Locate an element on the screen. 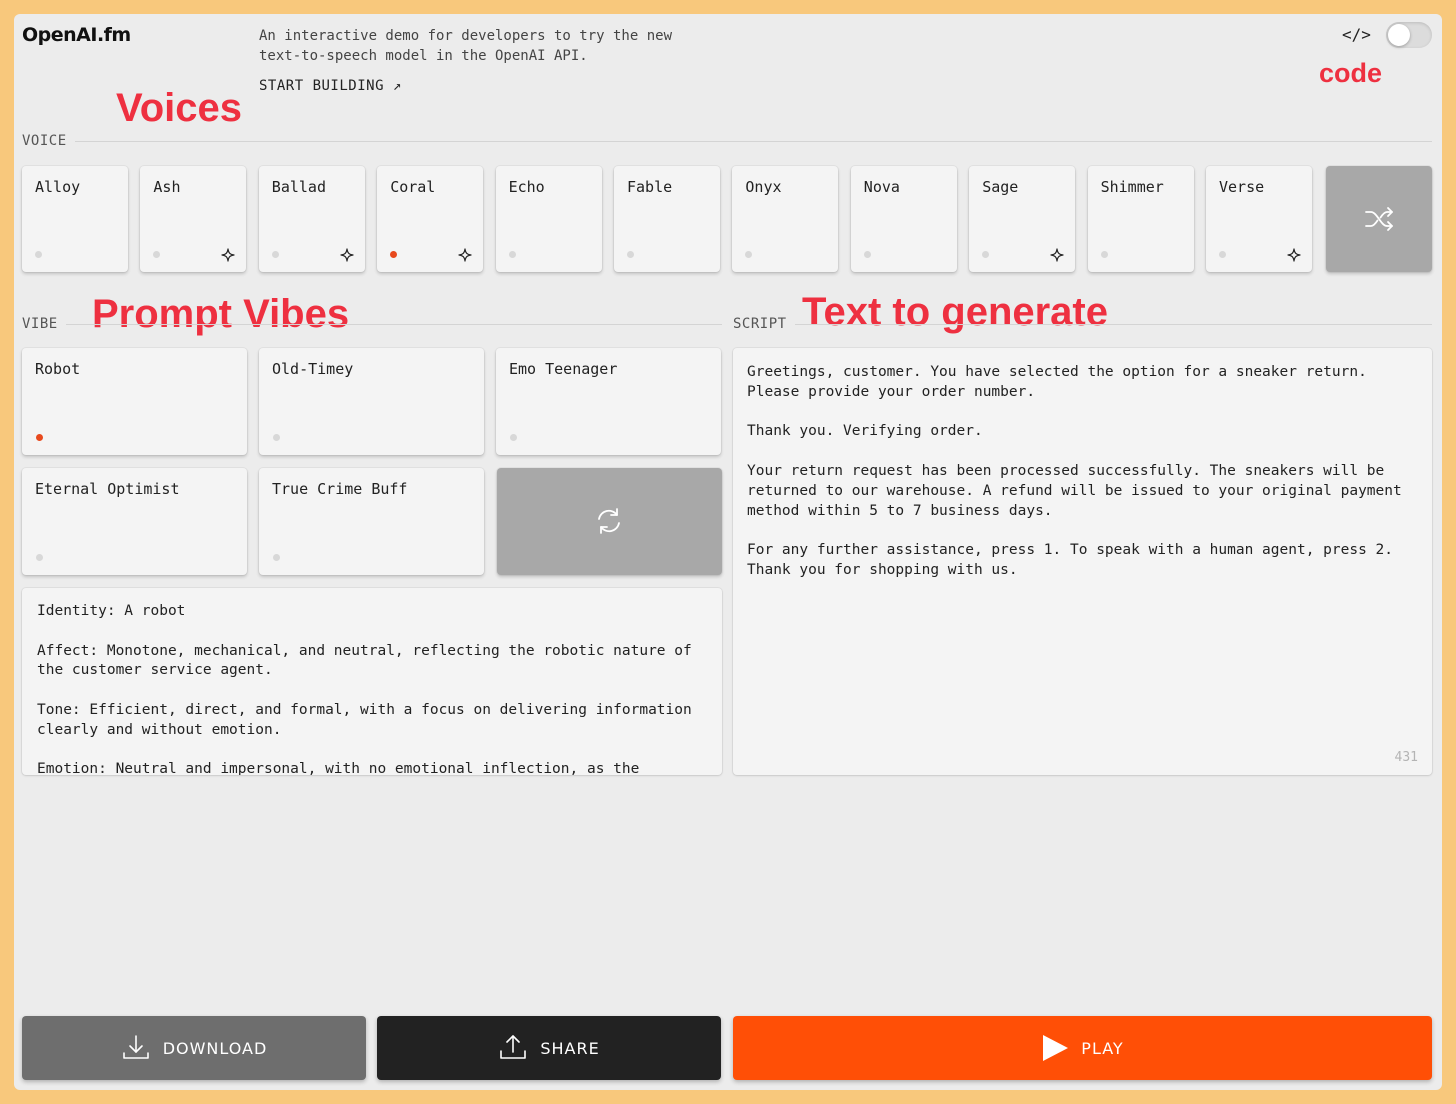 The image size is (1456, 1104). voice-label: Ballad is located at coordinates (298, 187).